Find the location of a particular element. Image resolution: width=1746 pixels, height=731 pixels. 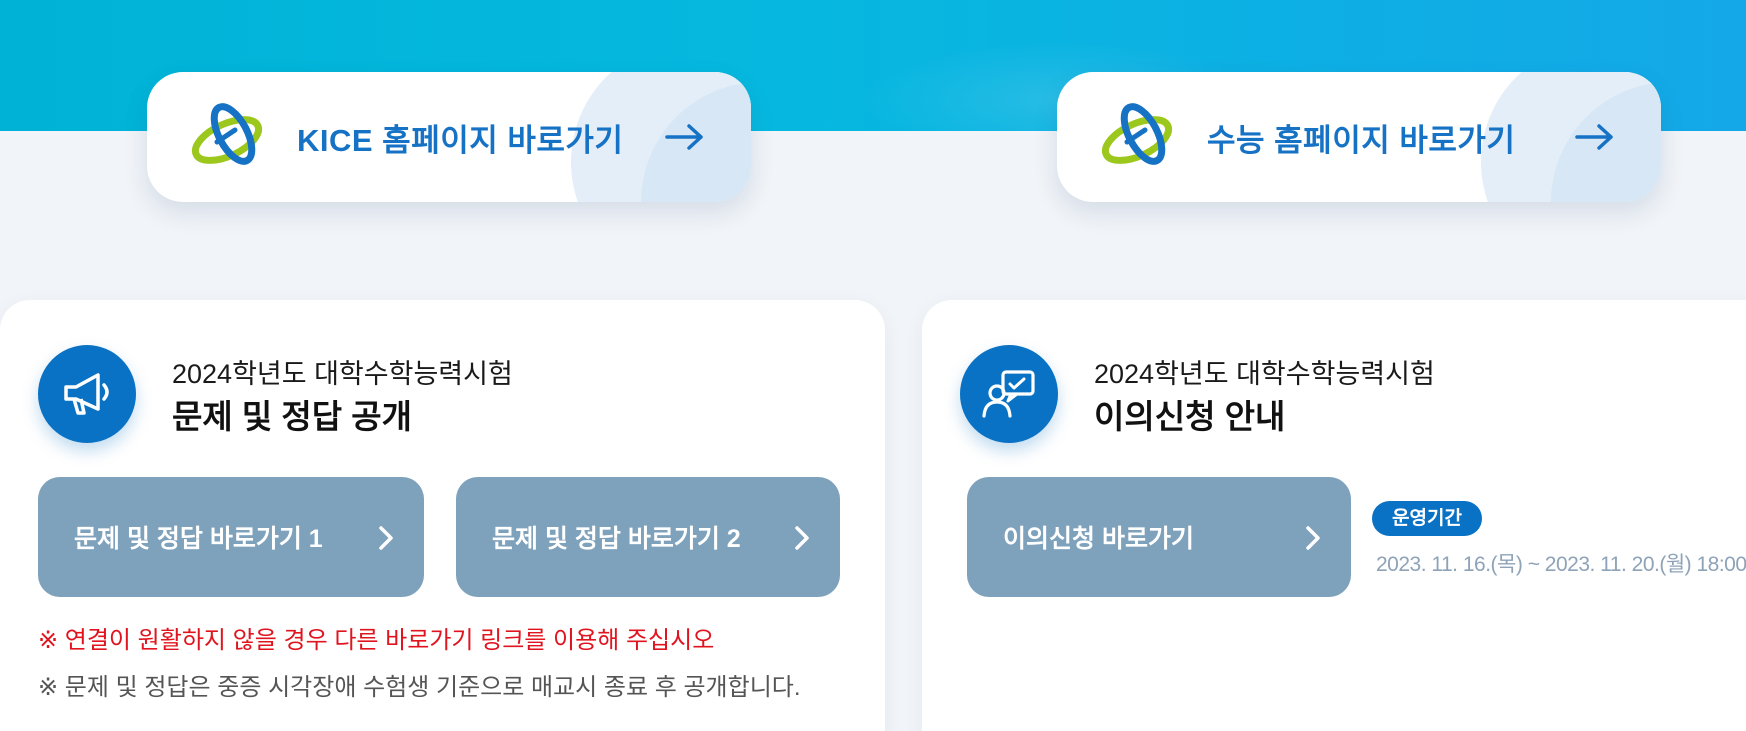

consultation-icon is located at coordinates (1009, 394).